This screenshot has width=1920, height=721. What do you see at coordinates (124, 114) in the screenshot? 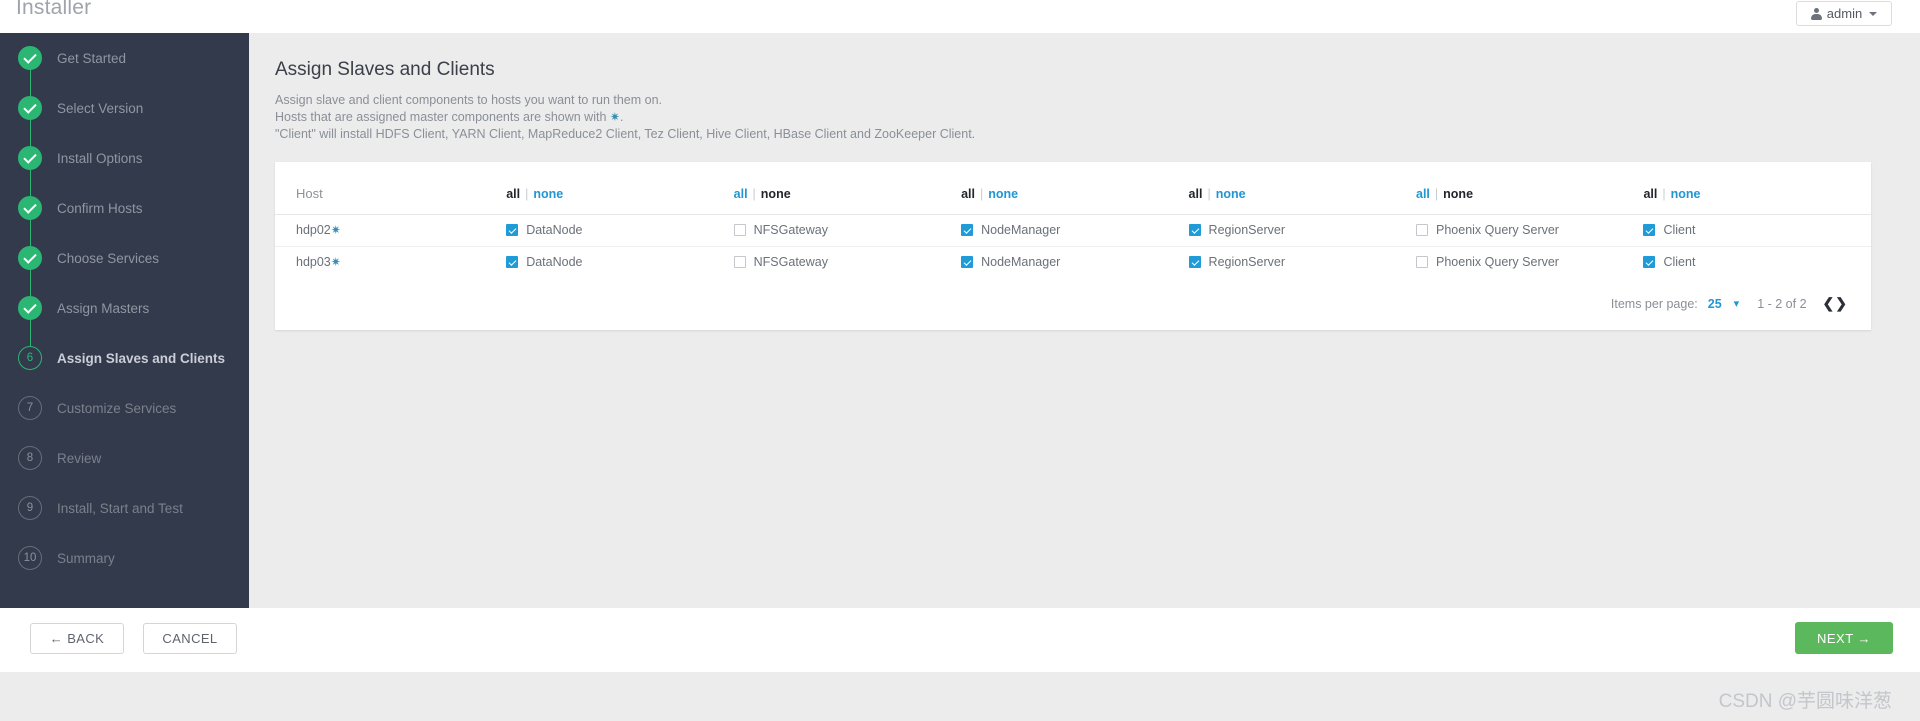
I see `sidebar-step-select-version: Select Version` at bounding box center [124, 114].